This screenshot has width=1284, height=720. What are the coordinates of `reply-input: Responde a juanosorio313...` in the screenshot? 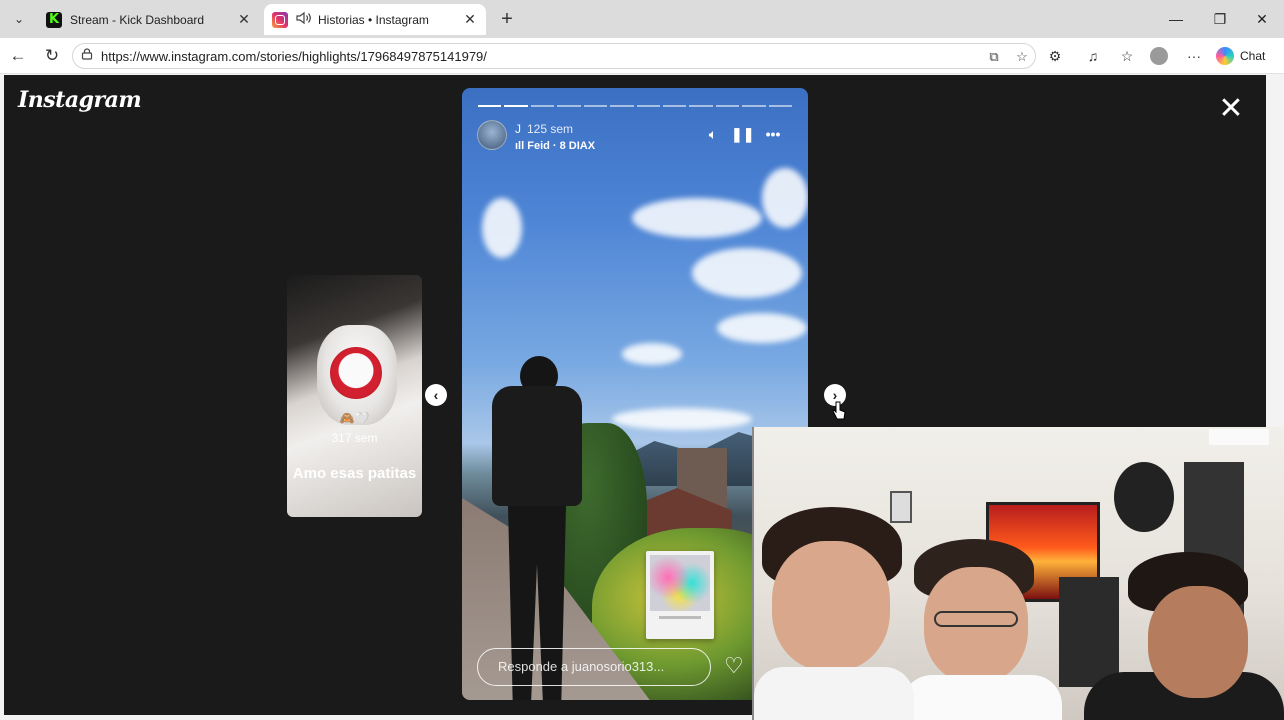 It's located at (594, 667).